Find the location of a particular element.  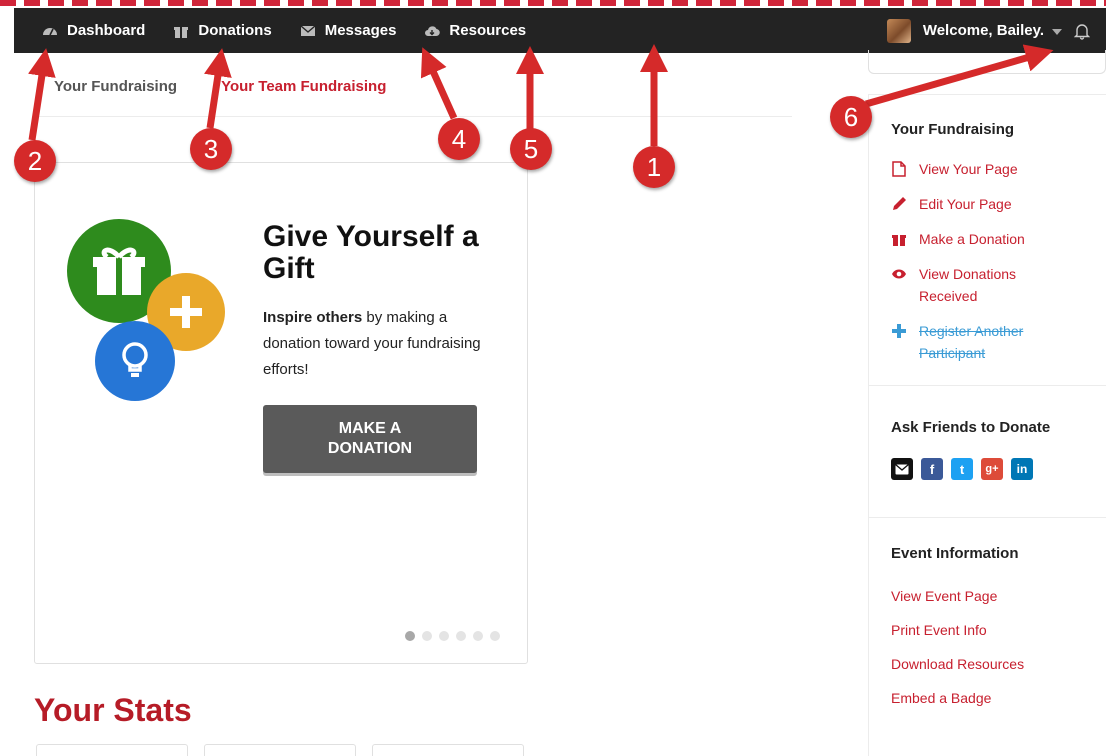

sidebar-link-view-page: View Your Page is located at coordinates (976, 169).